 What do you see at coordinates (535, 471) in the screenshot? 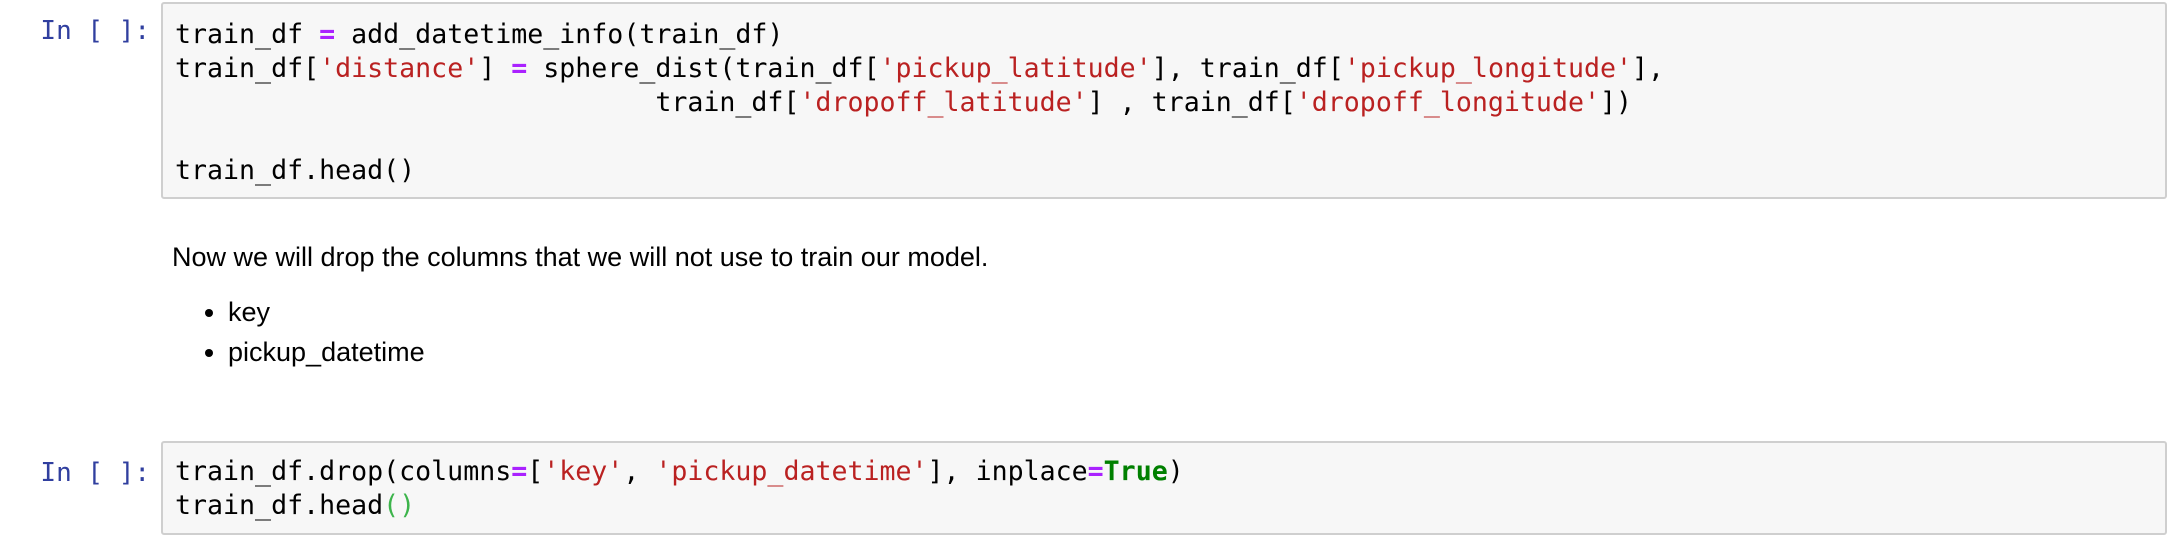
I see `code-text: [` at bounding box center [535, 471].